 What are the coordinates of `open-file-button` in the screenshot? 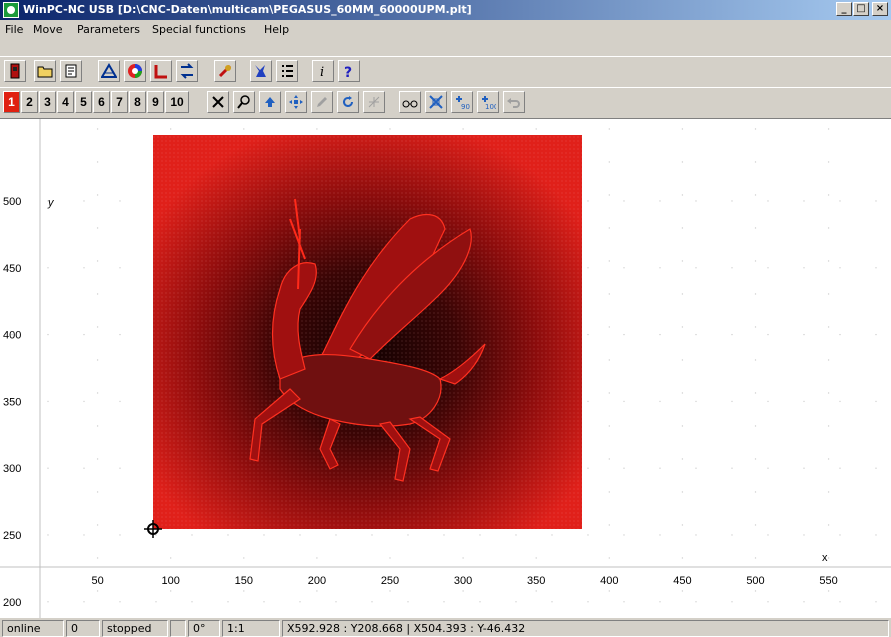 It's located at (45, 71).